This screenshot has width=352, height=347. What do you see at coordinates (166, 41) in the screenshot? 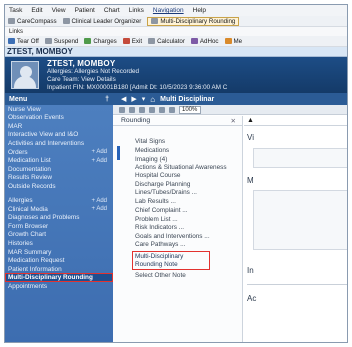
I see `calculator-button: Calculator` at bounding box center [166, 41].